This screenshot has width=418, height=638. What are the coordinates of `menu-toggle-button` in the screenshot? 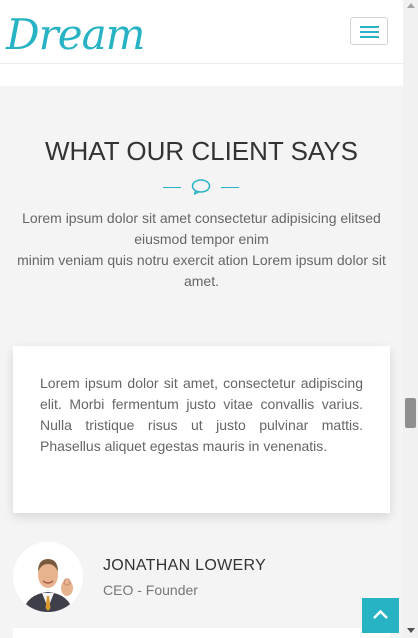 It's located at (369, 31).